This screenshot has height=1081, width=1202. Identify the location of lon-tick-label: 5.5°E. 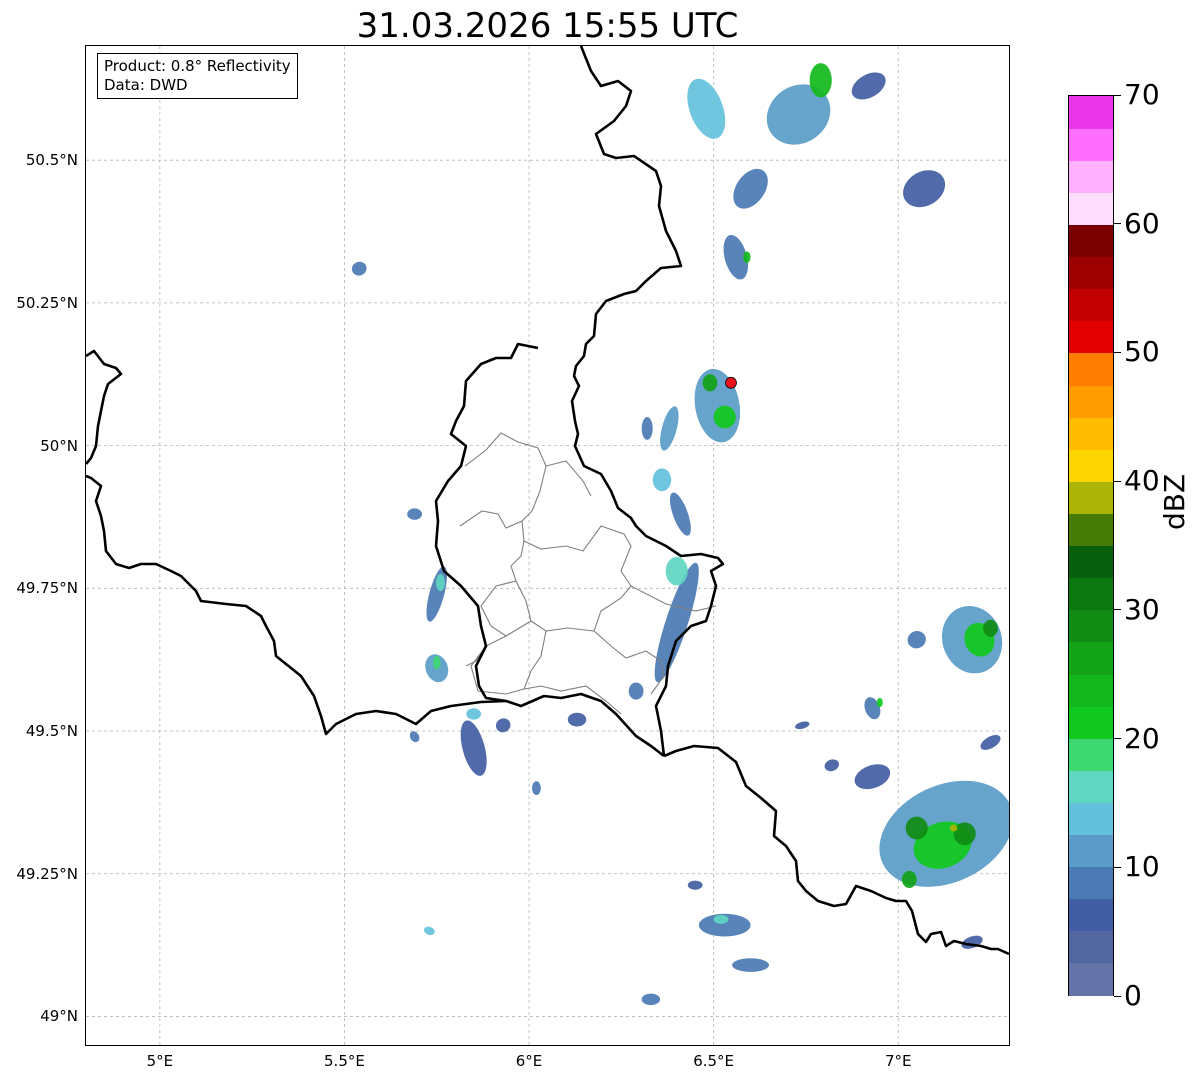
(344, 1061).